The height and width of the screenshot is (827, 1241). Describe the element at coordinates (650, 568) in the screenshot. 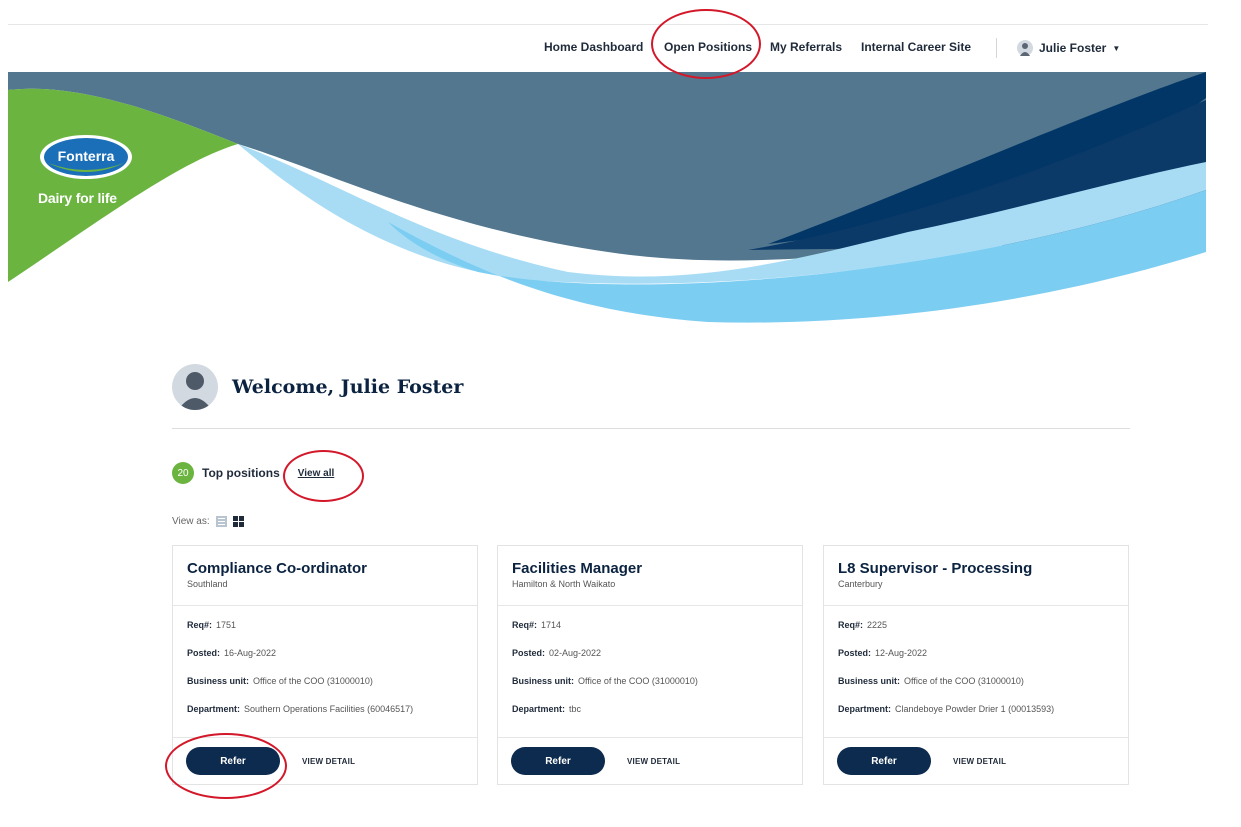

I see `position-title: Facilities Manager` at that location.